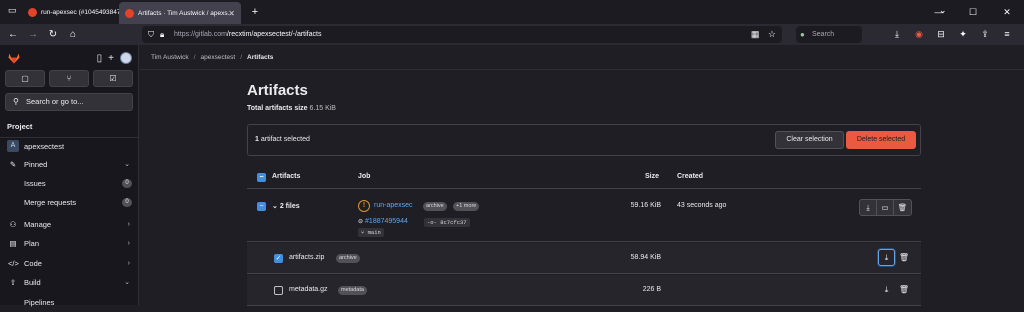 The width and height of the screenshot is (1024, 312). Describe the element at coordinates (985, 34) in the screenshot. I see `share-icon: ⇪` at that location.